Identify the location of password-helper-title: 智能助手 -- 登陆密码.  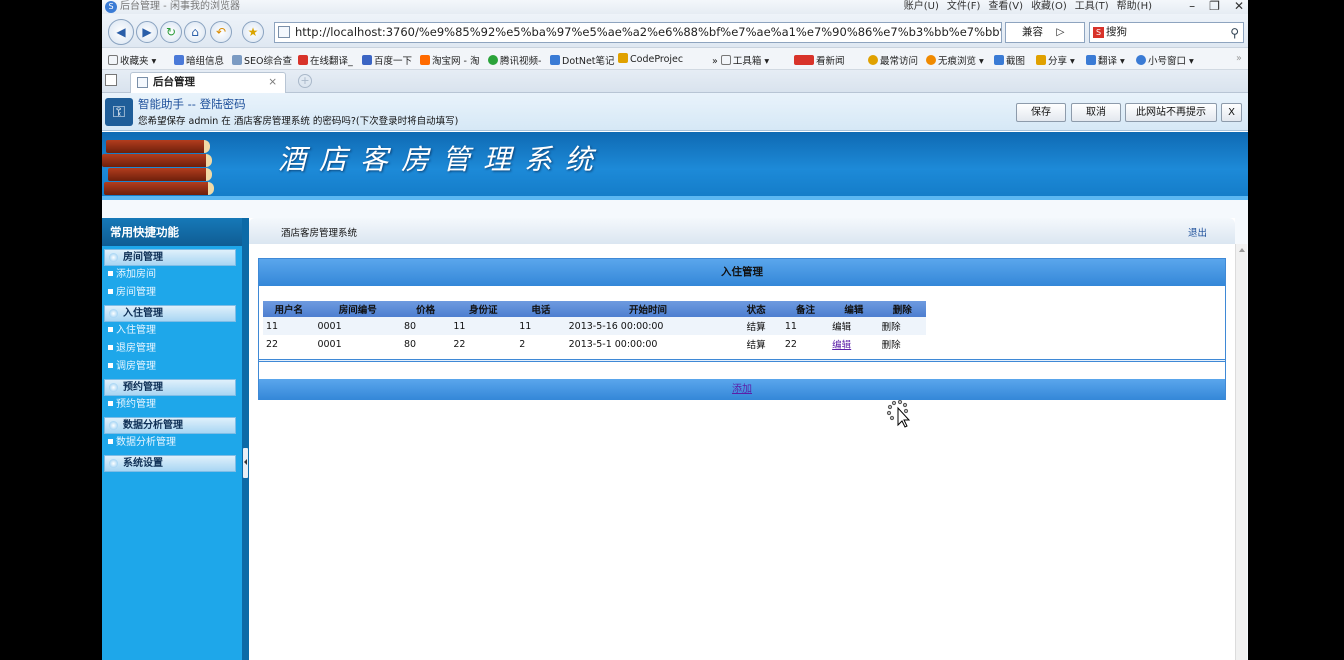
(192, 104).